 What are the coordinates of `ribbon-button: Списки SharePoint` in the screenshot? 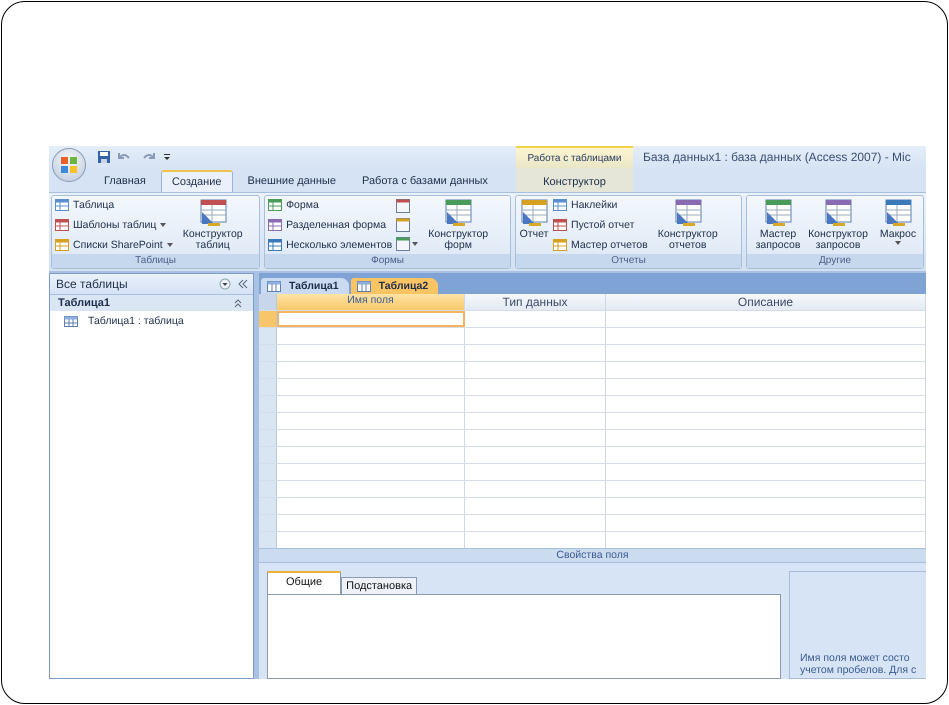 It's located at (114, 245).